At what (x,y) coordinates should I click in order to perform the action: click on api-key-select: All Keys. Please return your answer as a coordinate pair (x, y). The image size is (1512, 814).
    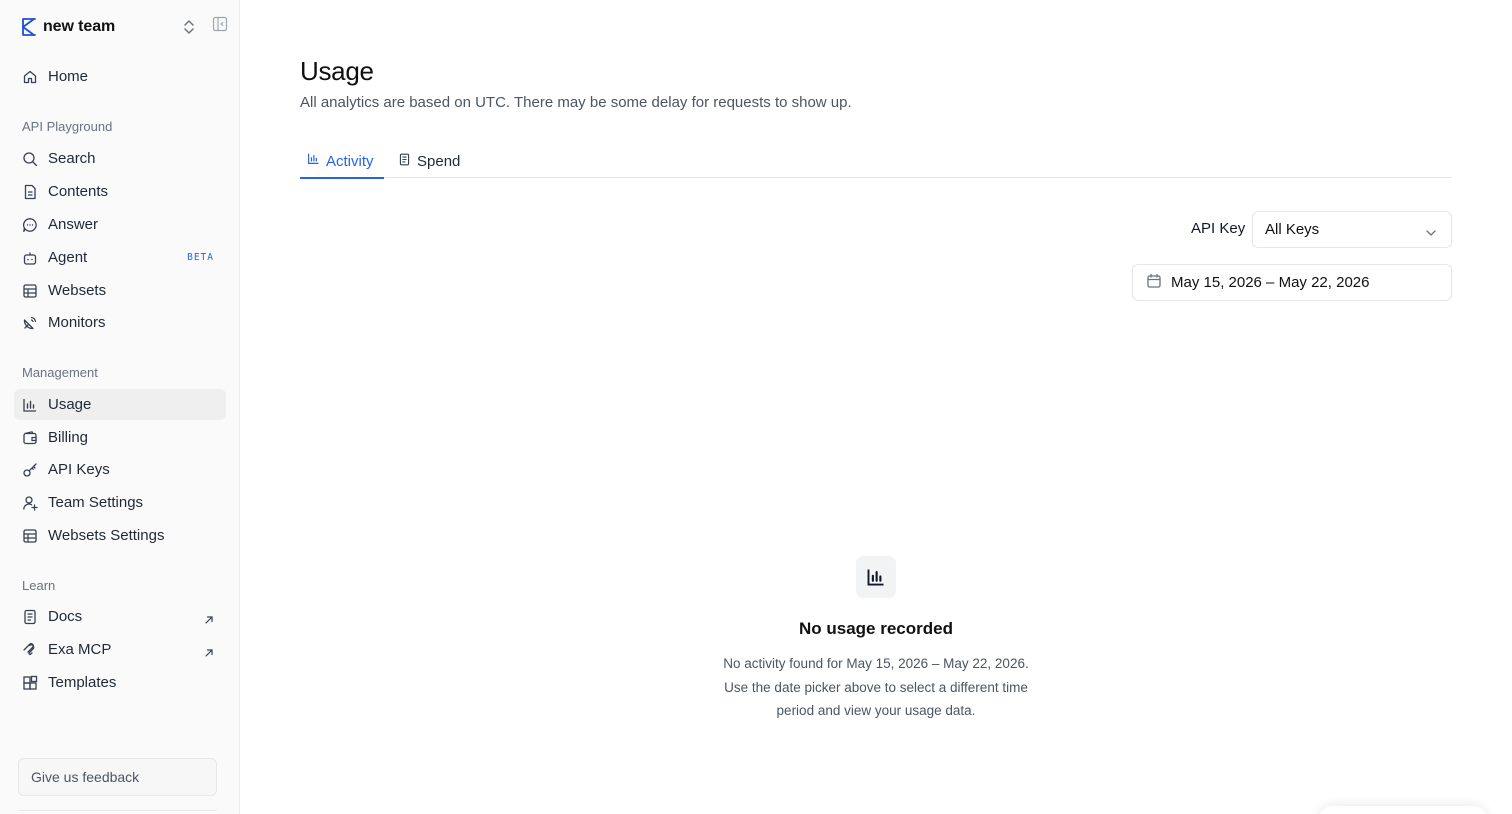
    Looking at the image, I should click on (1352, 229).